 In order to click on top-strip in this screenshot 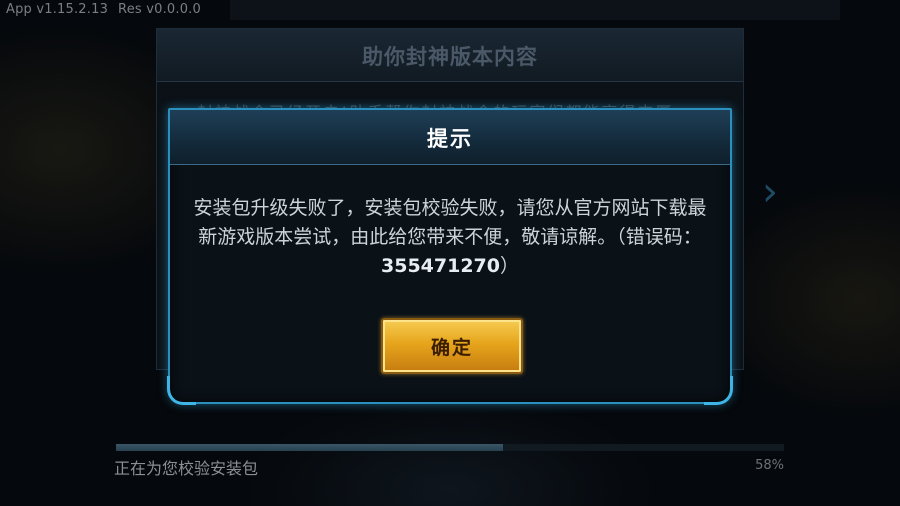, I will do `click(535, 10)`.